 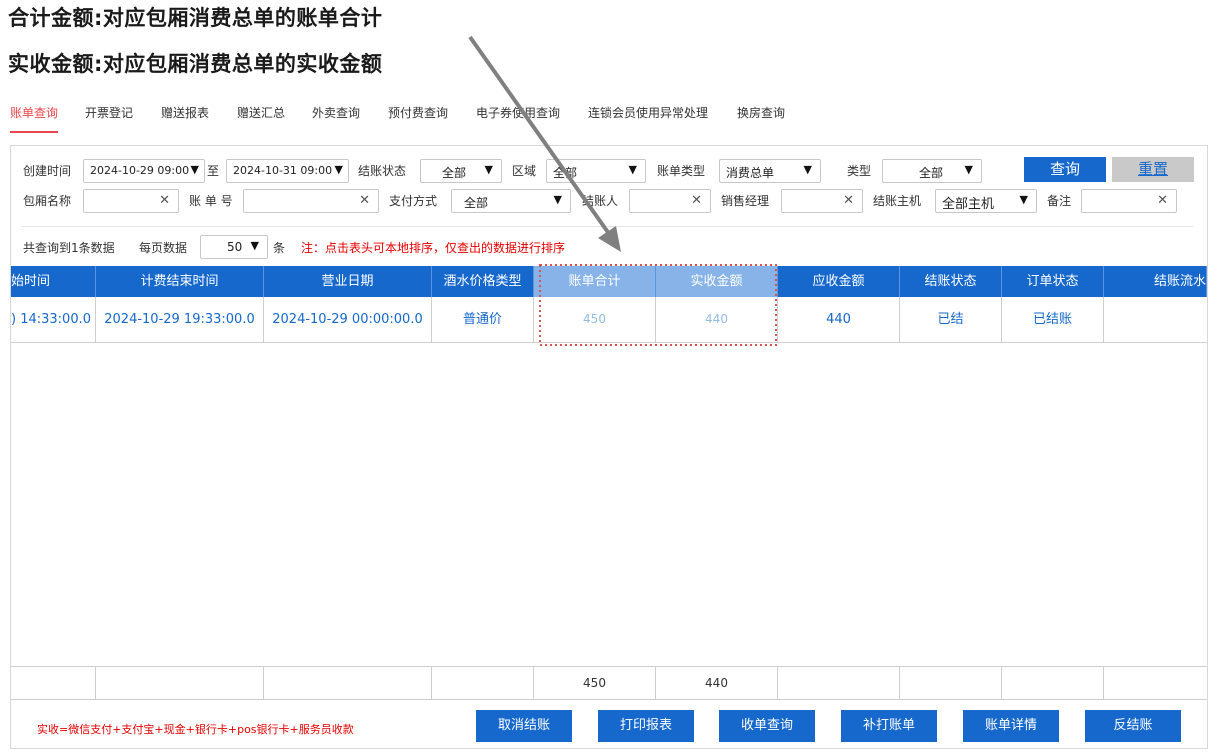 What do you see at coordinates (839, 281) in the screenshot?
I see `col-receivable-amount: 应收金额` at bounding box center [839, 281].